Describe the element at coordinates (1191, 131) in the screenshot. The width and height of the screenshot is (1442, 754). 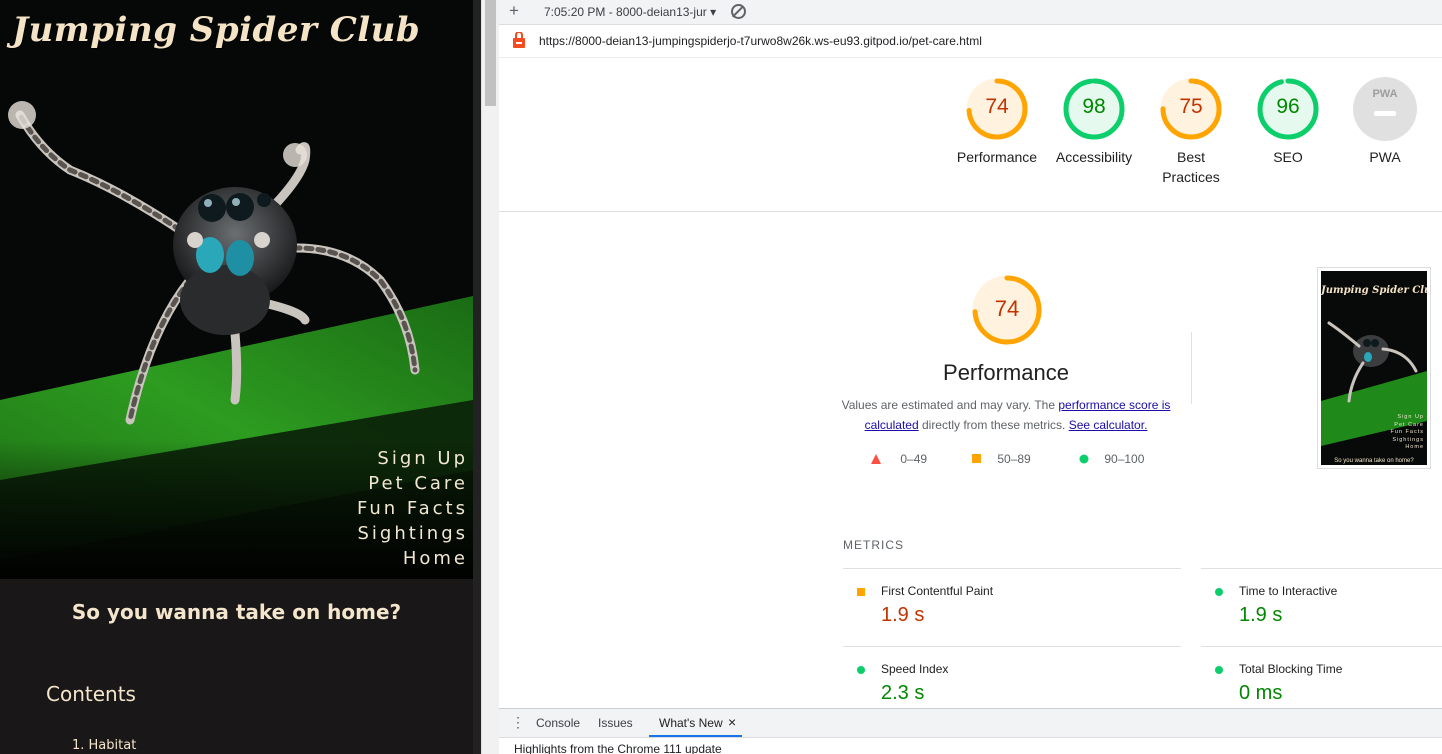
I see `gauge-best-practices: 75 Best Practices` at that location.